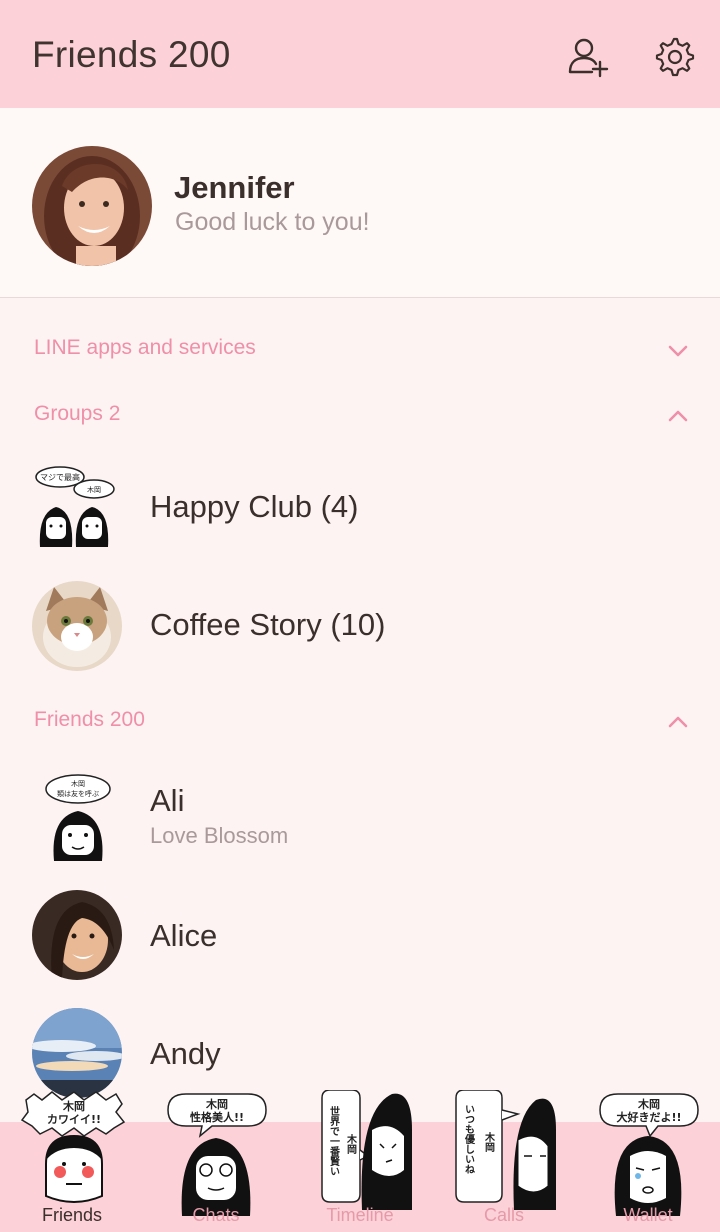 The height and width of the screenshot is (1232, 720). I want to click on section-label: LINE apps and services, so click(145, 347).